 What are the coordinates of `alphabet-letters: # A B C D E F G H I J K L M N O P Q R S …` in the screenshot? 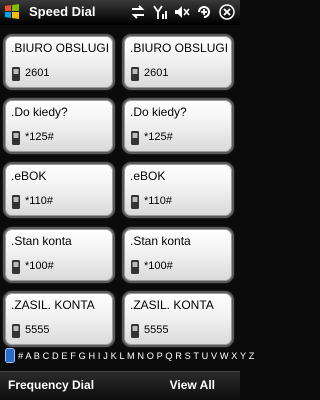 It's located at (136, 356).